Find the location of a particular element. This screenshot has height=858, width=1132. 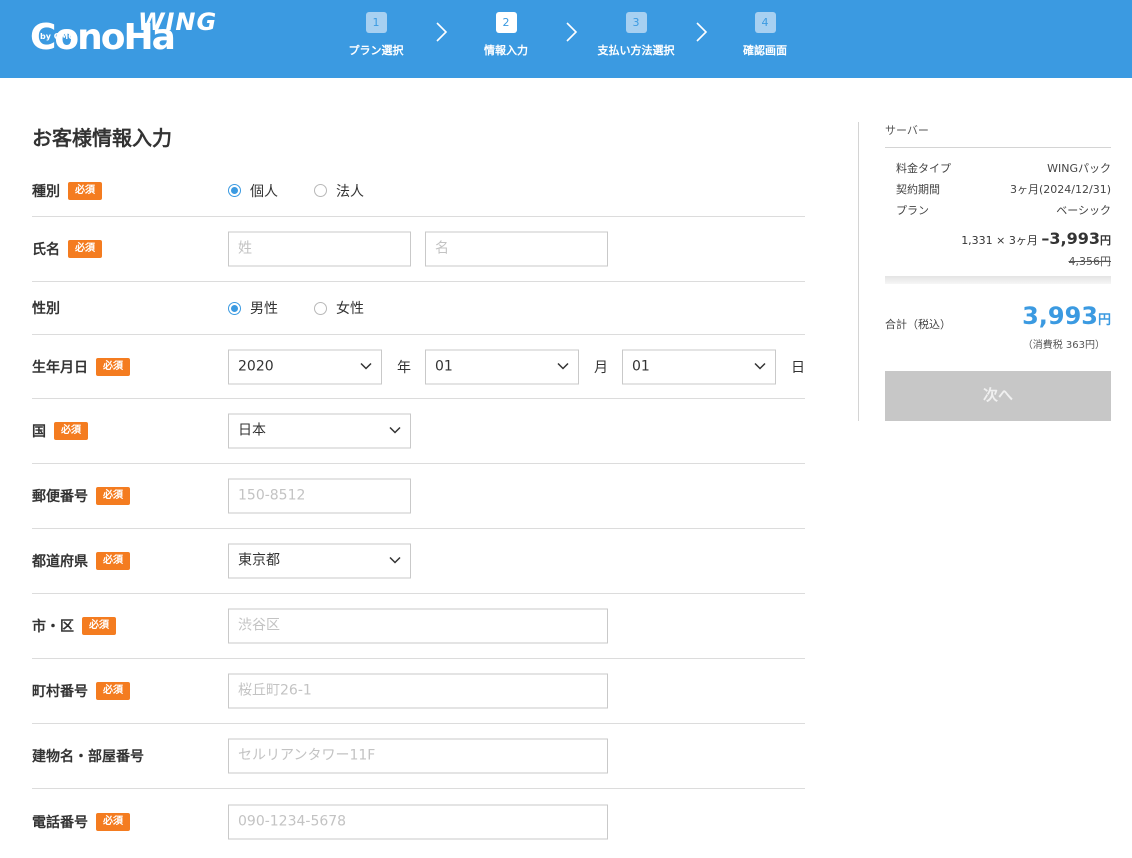

customer-type-radios: 個人 法人 is located at coordinates (314, 191).